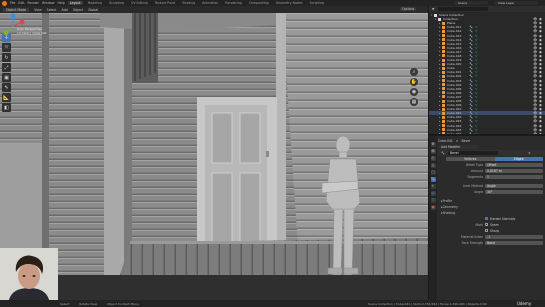  Describe the element at coordinates (471, 3) in the screenshot. I see `scene-selector: Scene` at that location.